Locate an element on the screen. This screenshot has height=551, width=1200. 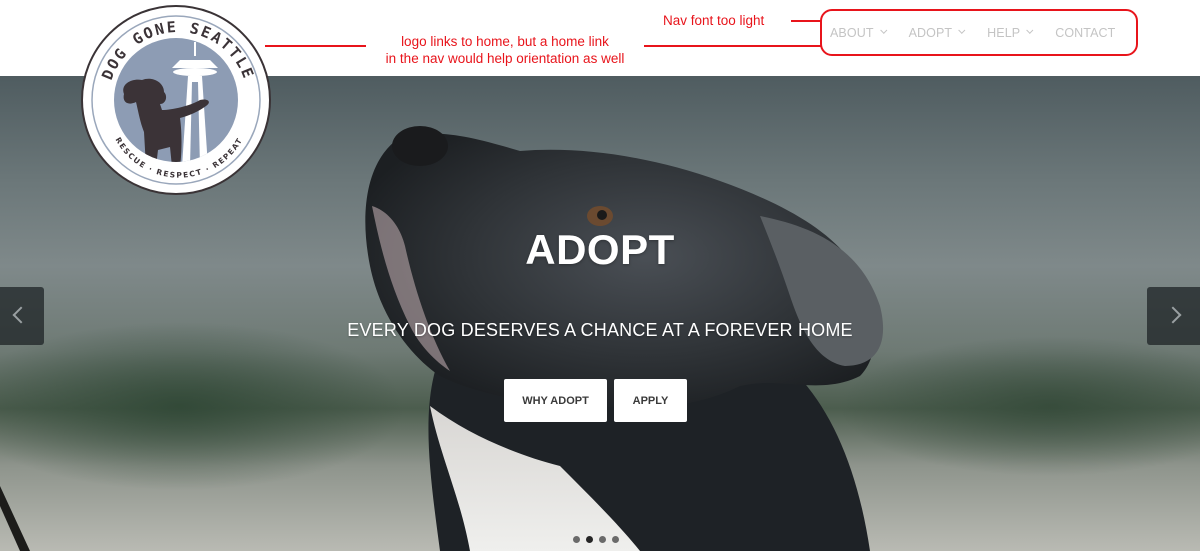
nav-item-help: HELP is located at coordinates (1010, 32).